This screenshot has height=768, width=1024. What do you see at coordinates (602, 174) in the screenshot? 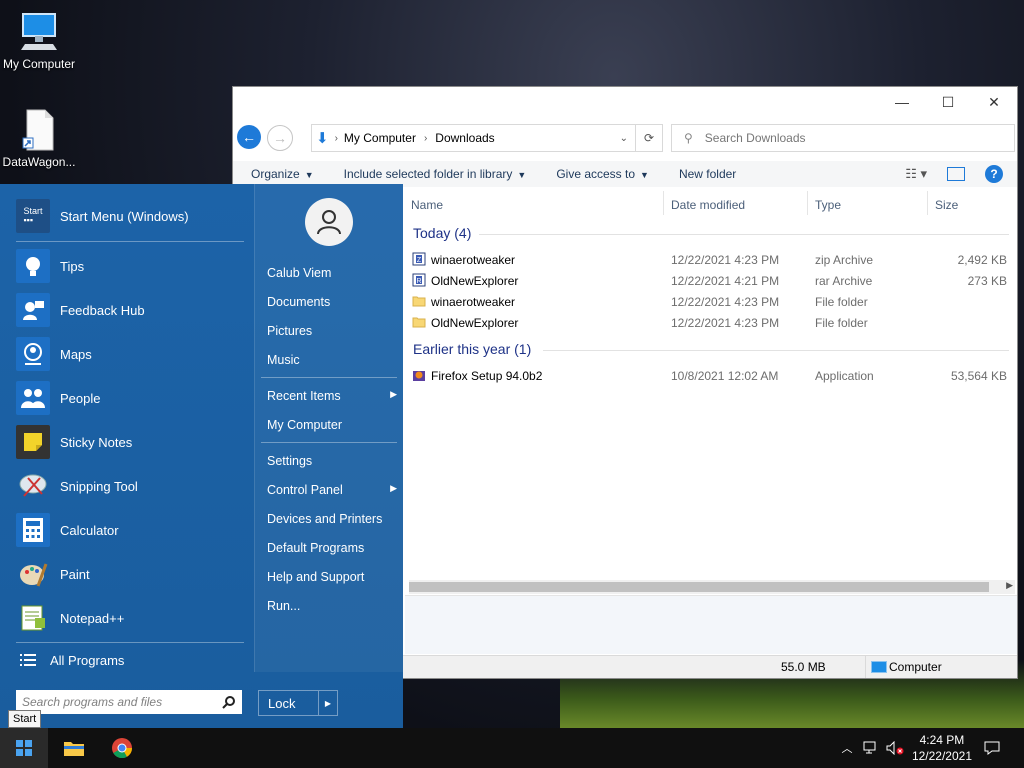
I see `give-access-button: Give access to ▼` at bounding box center [602, 174].